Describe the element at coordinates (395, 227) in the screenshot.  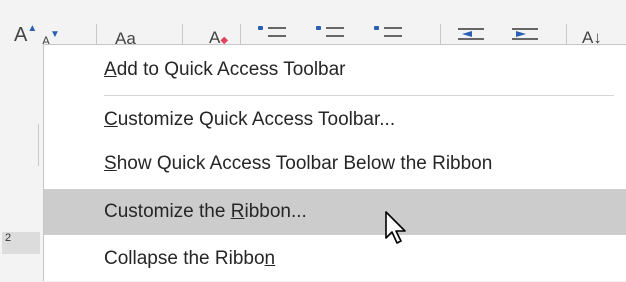
I see `mouse-pointer-icon` at that location.